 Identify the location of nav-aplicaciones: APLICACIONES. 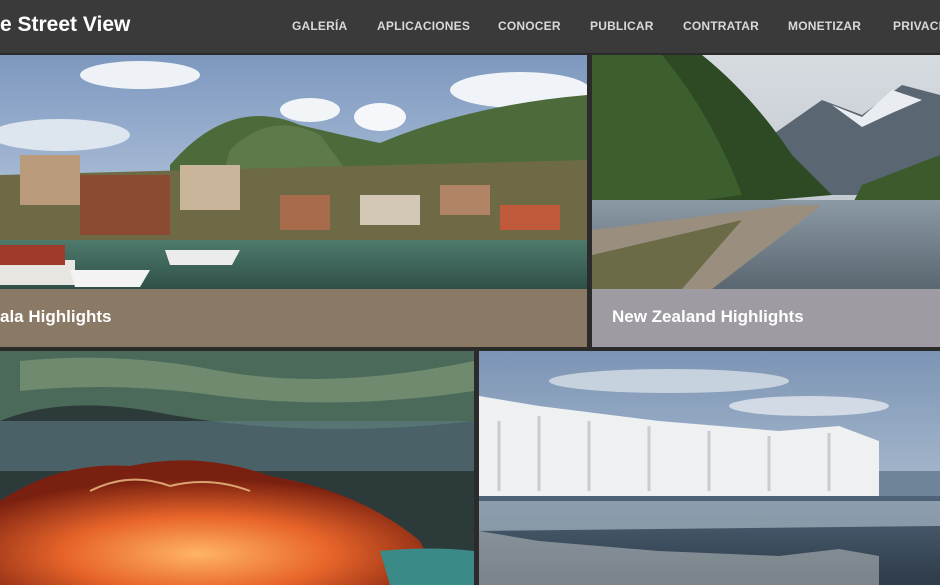
(423, 26).